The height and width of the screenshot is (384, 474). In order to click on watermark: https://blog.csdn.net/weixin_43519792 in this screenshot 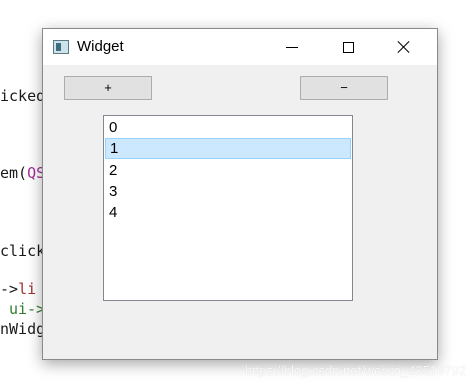, I will do `click(355, 370)`.